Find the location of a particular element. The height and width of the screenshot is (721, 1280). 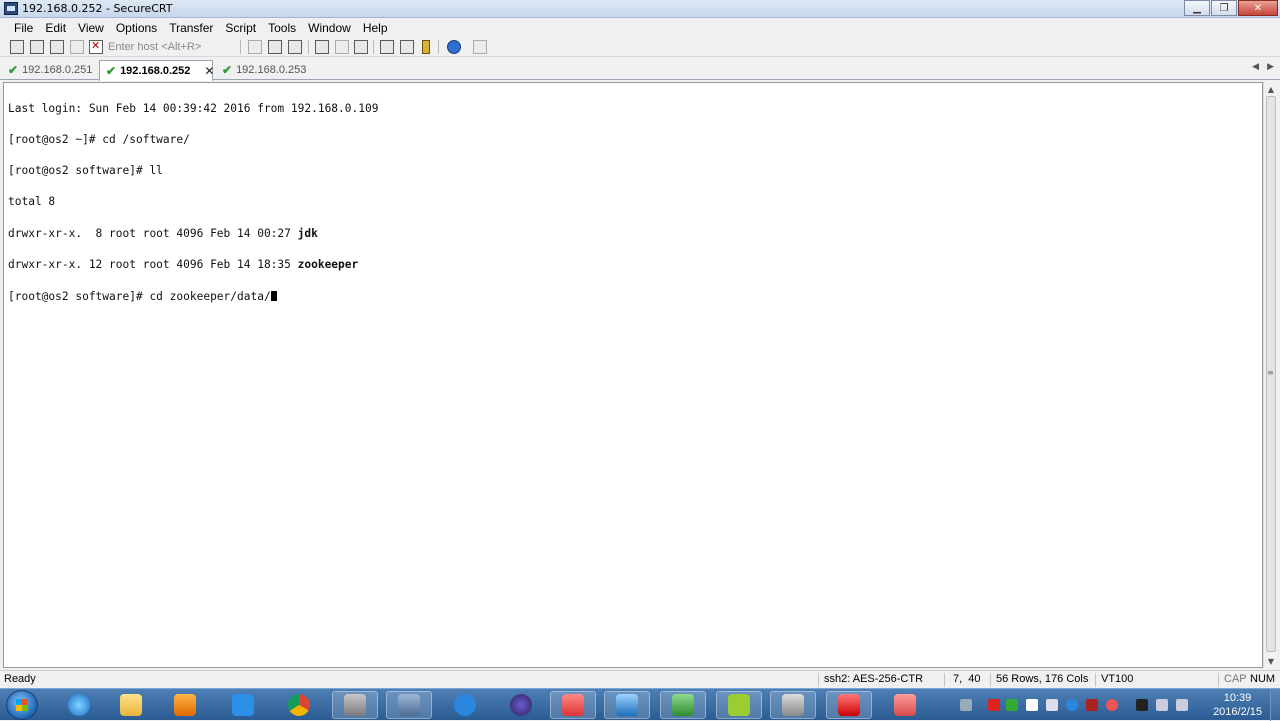

dir-name: jdk is located at coordinates (307, 233).